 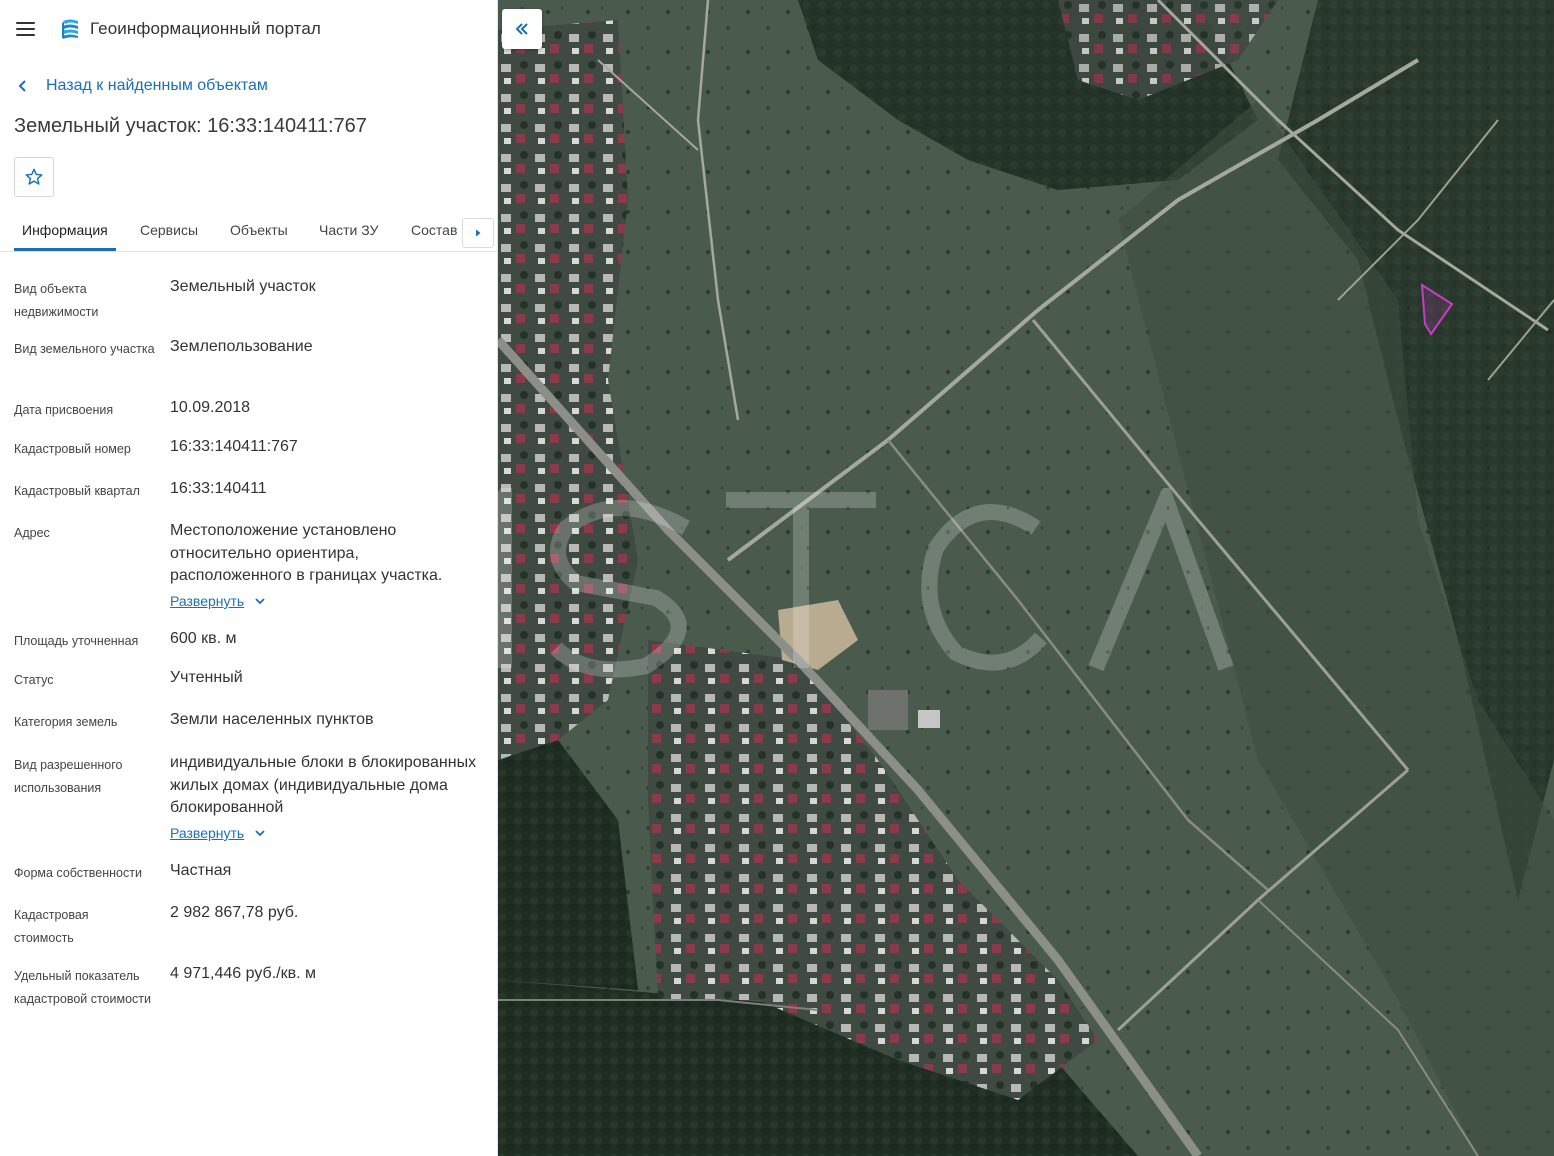 I want to click on permitted-use-expand-link: Развернуть, so click(x=218, y=833).